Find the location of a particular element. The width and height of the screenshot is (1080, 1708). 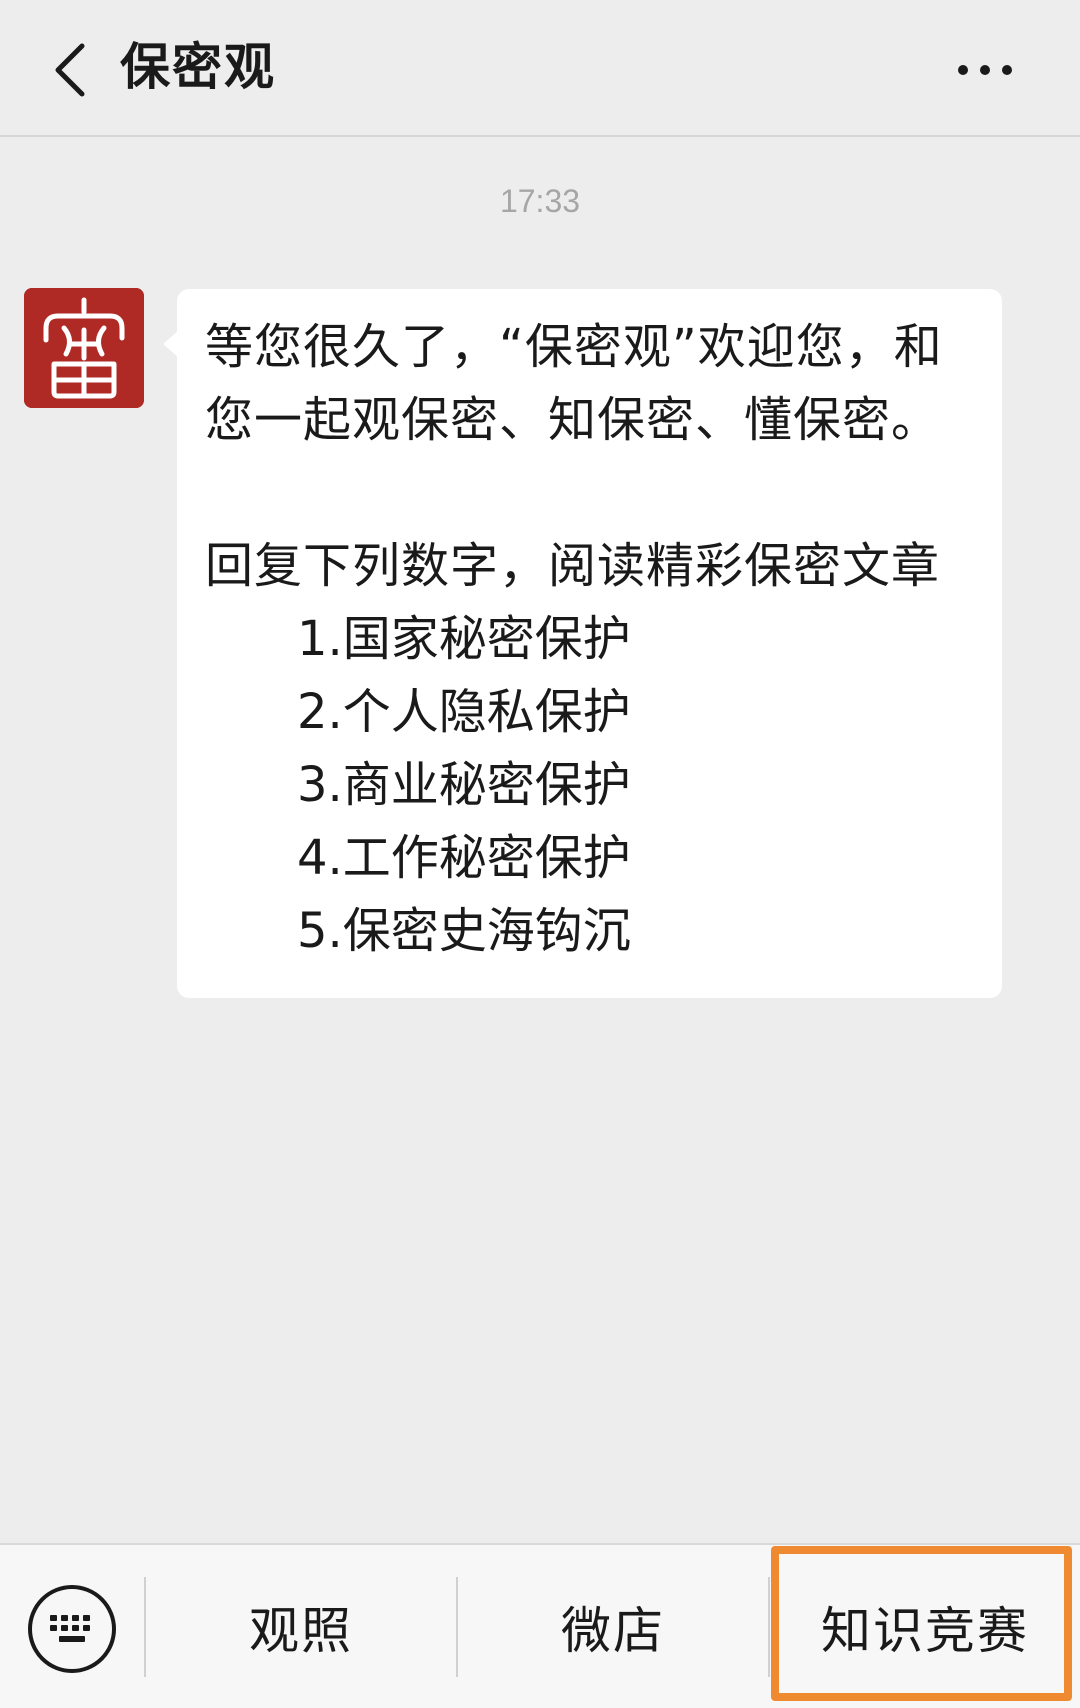

menu-button-guanzhao: 观照 is located at coordinates (301, 1626).